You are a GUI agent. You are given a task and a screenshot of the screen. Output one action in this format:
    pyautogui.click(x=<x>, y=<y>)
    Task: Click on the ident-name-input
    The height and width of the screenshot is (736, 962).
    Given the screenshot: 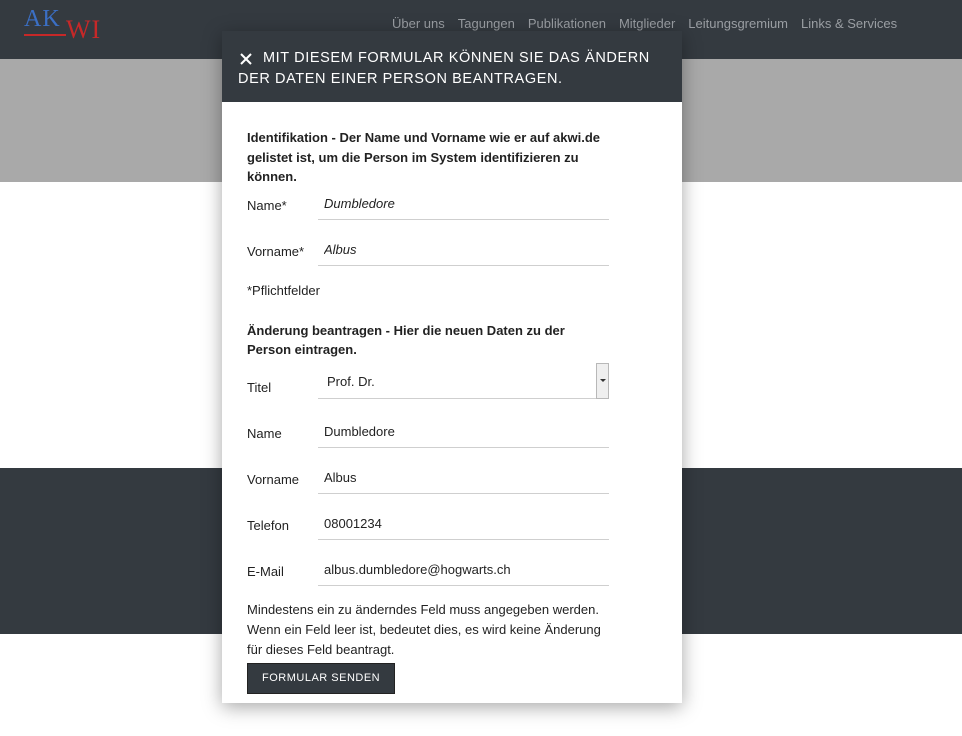 What is the action you would take?
    pyautogui.click(x=463, y=203)
    